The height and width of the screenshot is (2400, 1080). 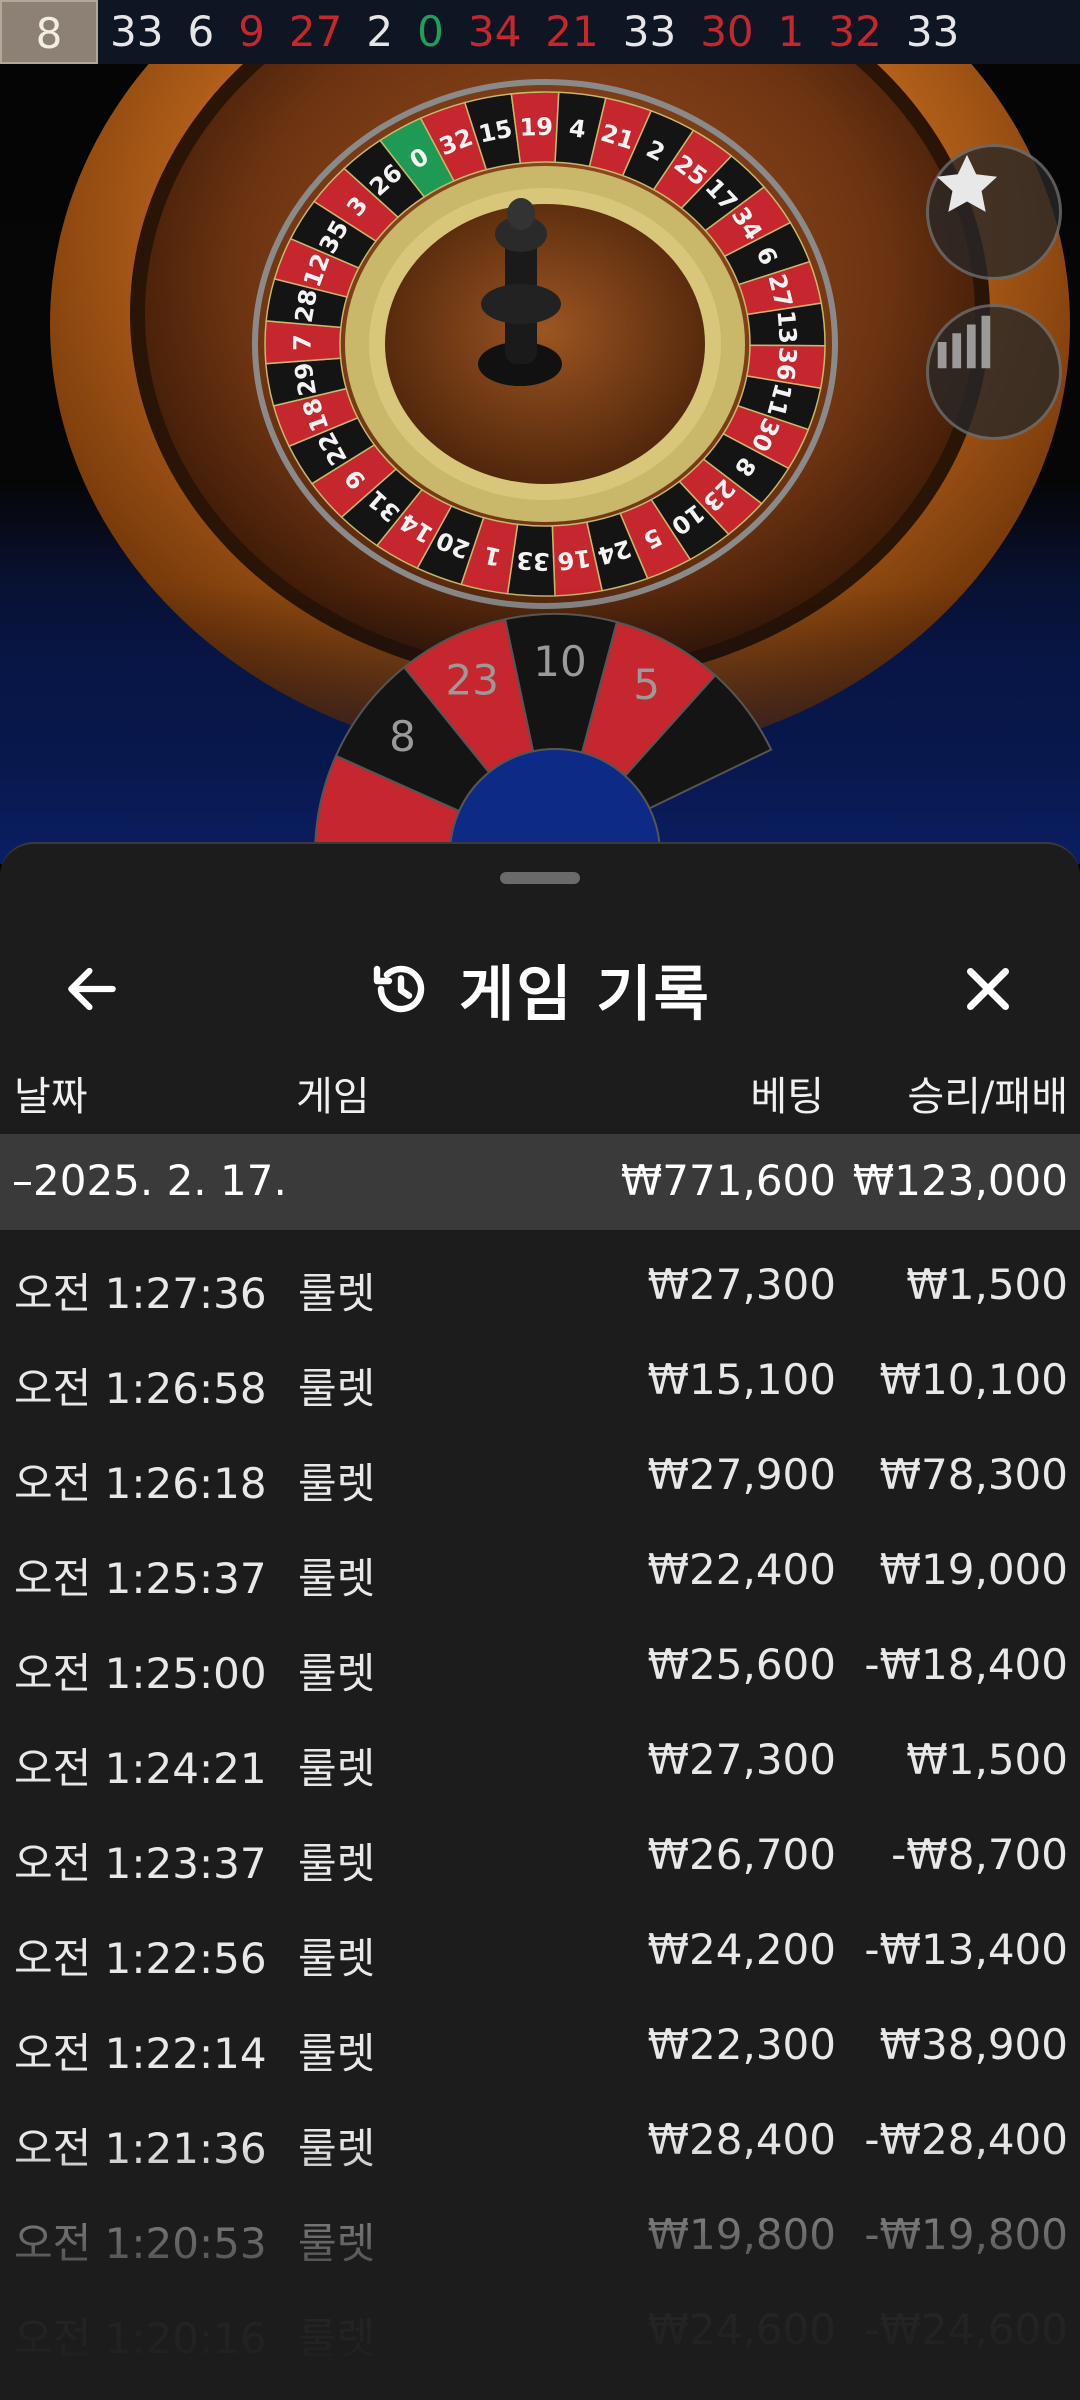 I want to click on row-bet: ₩28,400, so click(x=742, y=2139).